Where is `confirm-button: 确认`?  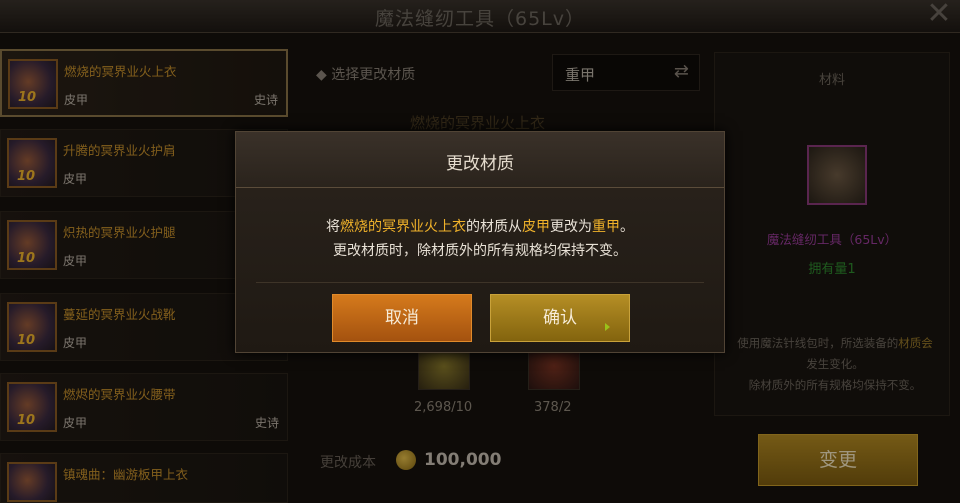
confirm-button: 确认 is located at coordinates (560, 318).